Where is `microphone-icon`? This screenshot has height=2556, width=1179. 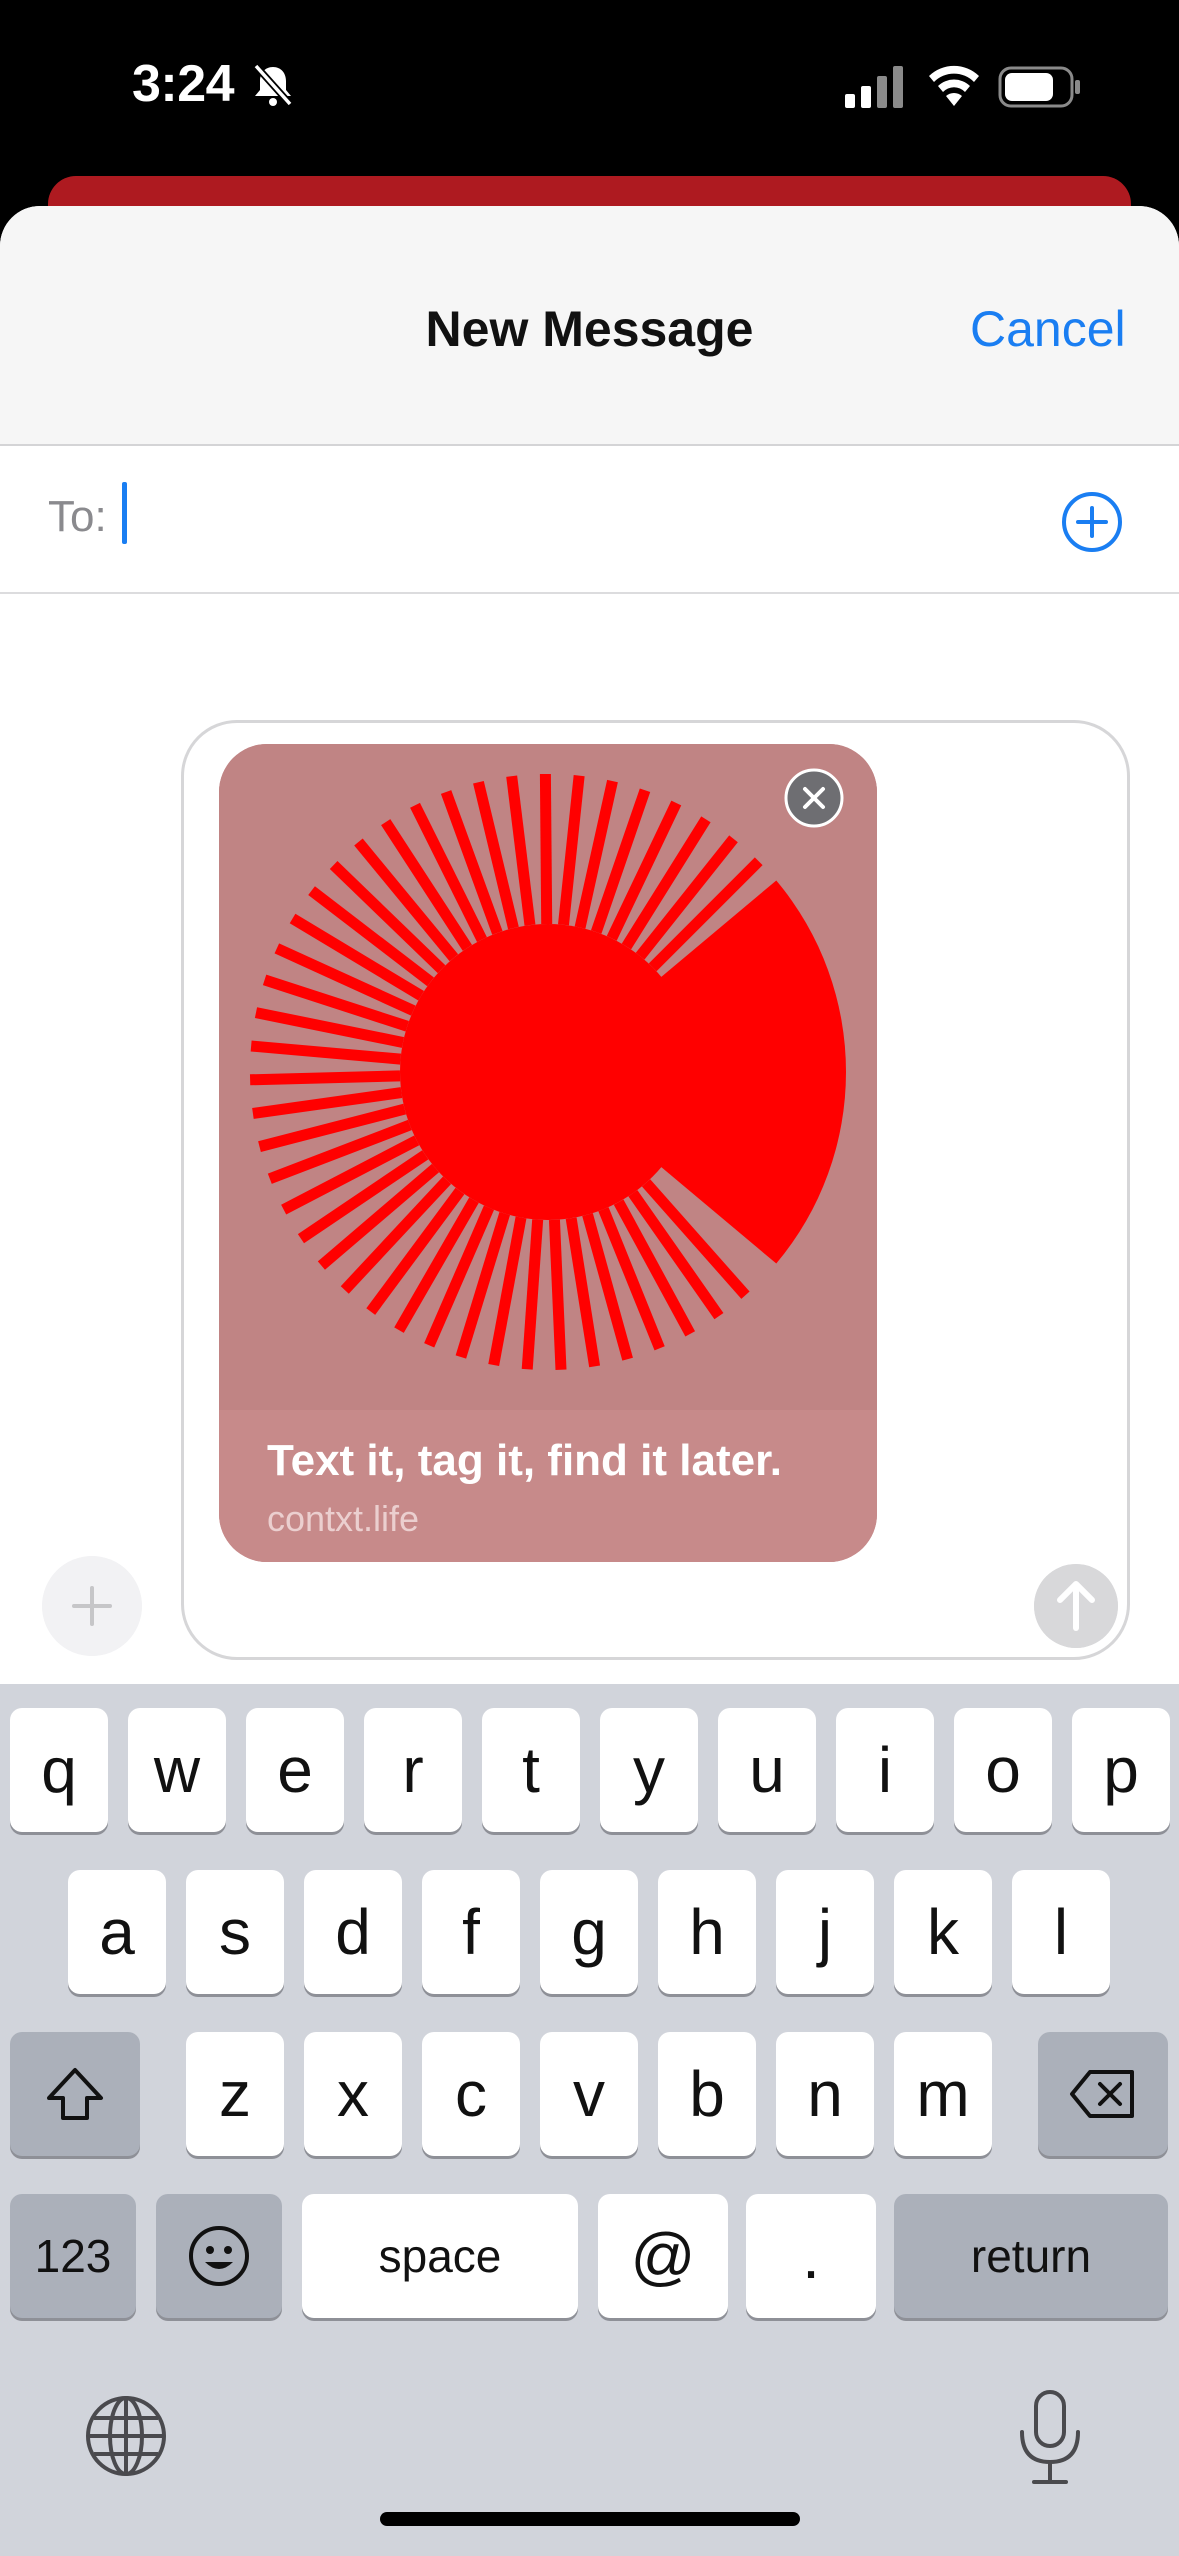 microphone-icon is located at coordinates (1050, 2438).